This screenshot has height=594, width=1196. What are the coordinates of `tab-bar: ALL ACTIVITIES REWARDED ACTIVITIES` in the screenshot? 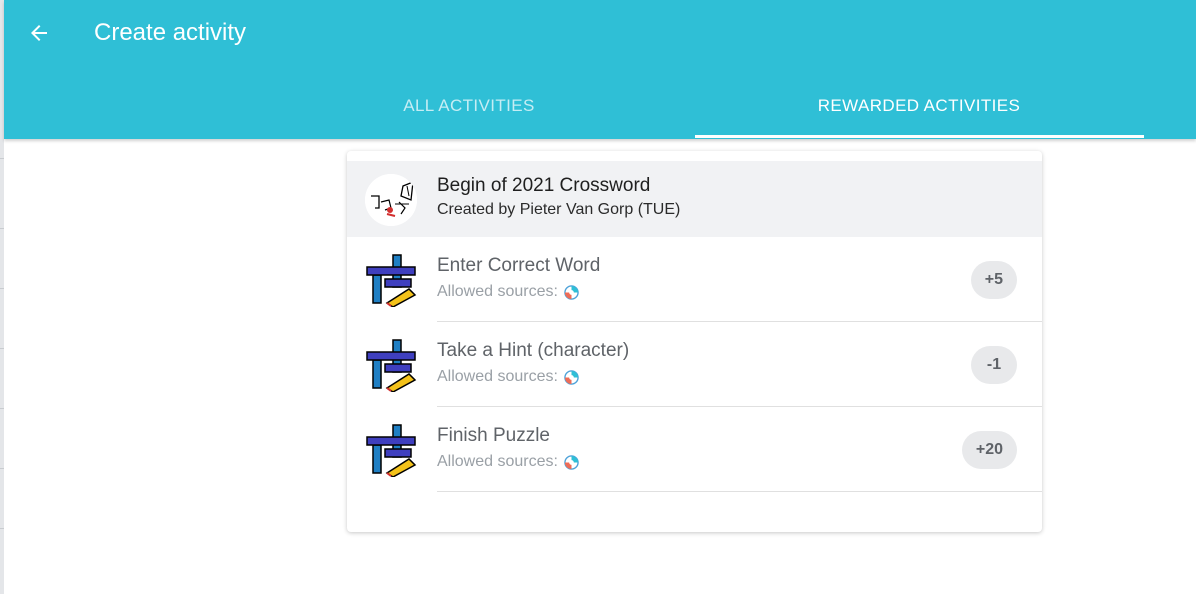 It's located at (694, 105).